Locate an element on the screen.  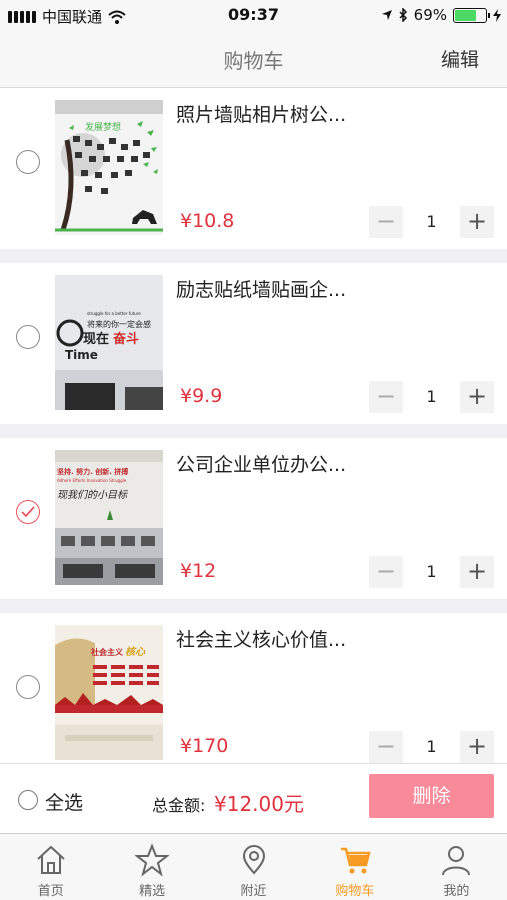
thumb-1-slogan: 发展梦想 is located at coordinates (103, 127).